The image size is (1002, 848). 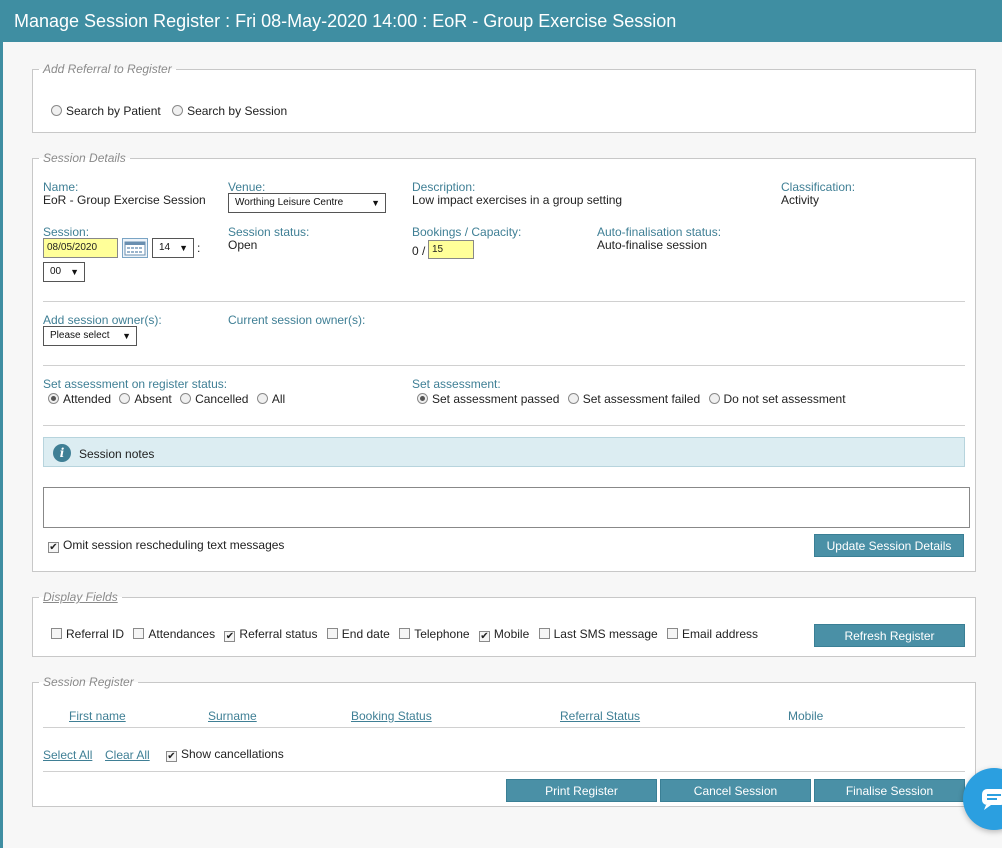 What do you see at coordinates (434, 634) in the screenshot?
I see `field-telephone: Telephone` at bounding box center [434, 634].